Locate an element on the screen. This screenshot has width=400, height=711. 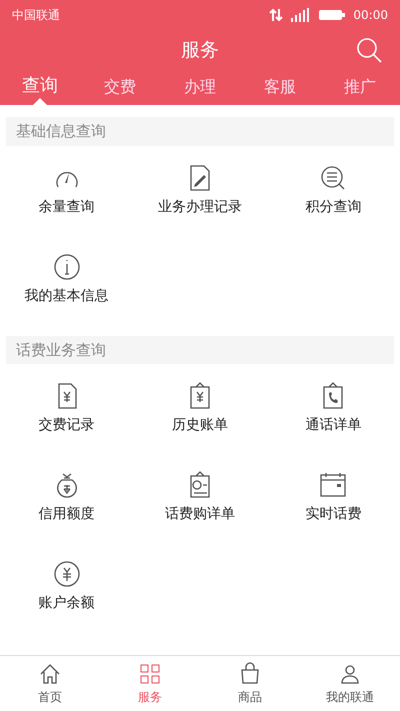
info-icon is located at coordinates (67, 267).